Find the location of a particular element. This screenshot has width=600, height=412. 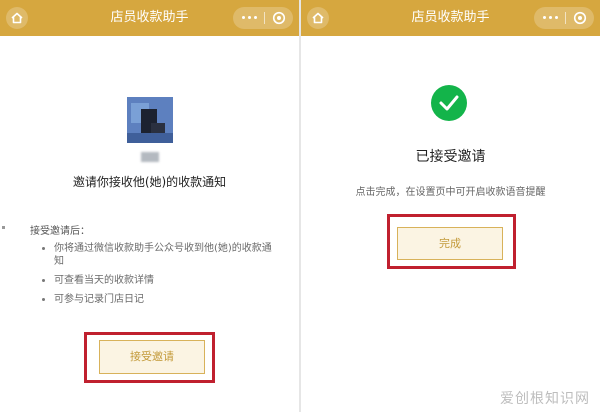

list-item: 可查看当天的收款详情 is located at coordinates (157, 280).